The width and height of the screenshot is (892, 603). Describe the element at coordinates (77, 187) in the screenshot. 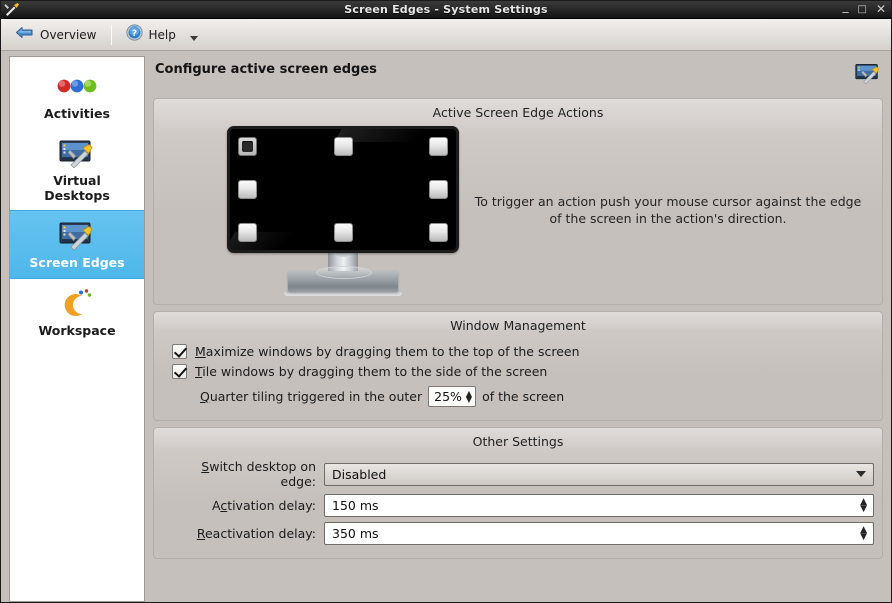

I see `sidebar-item-label: Virtual Desktops` at that location.